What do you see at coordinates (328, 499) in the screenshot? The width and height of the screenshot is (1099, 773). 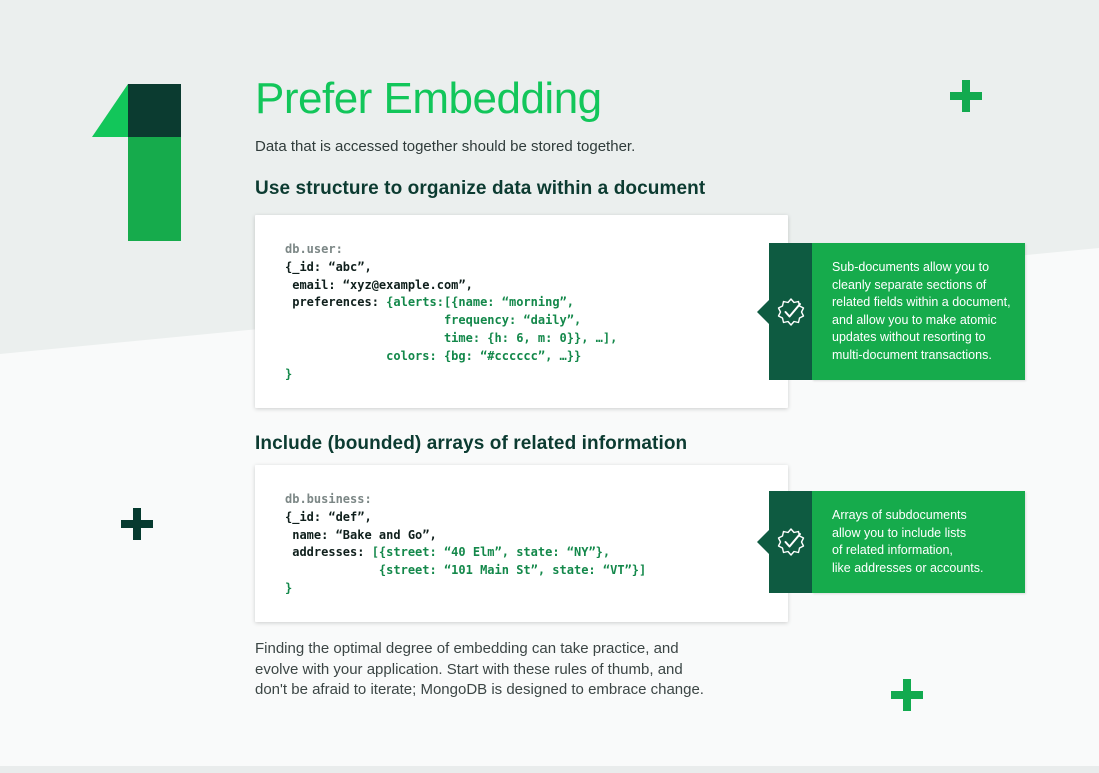 I see `code-token: db.business:` at bounding box center [328, 499].